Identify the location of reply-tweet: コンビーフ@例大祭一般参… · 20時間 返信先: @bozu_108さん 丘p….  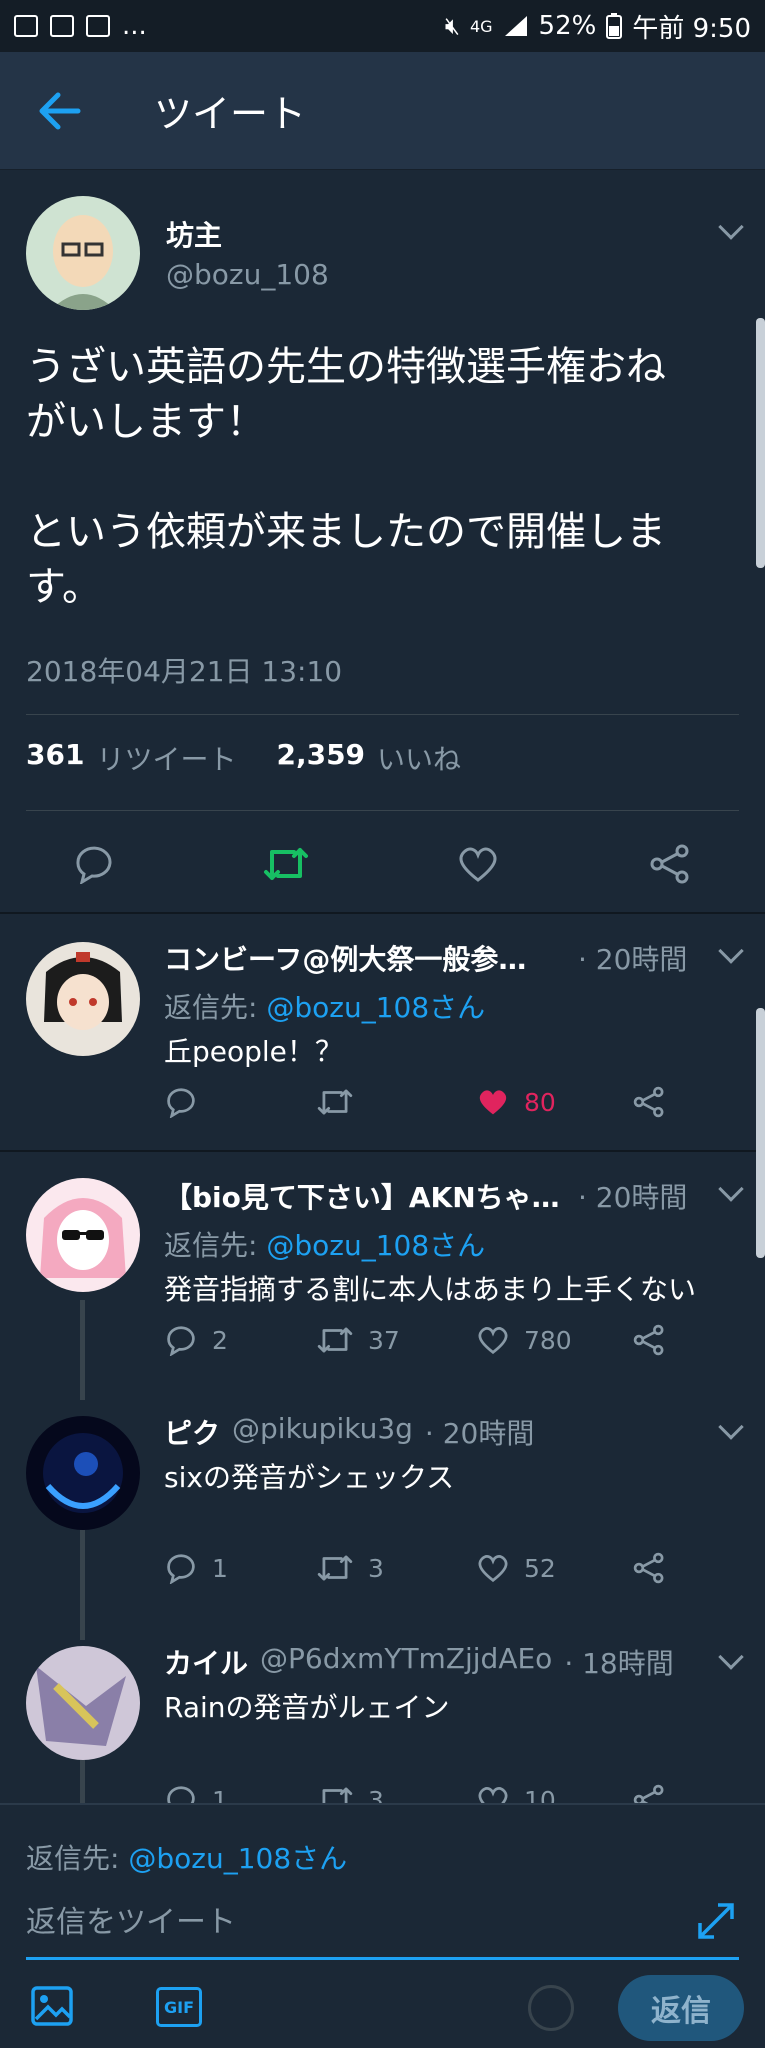
(382, 1032).